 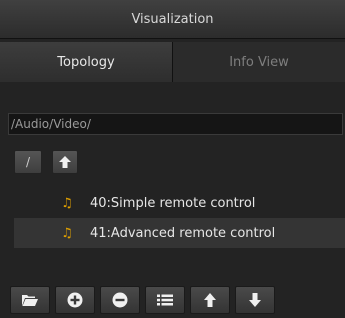 I want to click on remove-button, so click(x=120, y=300).